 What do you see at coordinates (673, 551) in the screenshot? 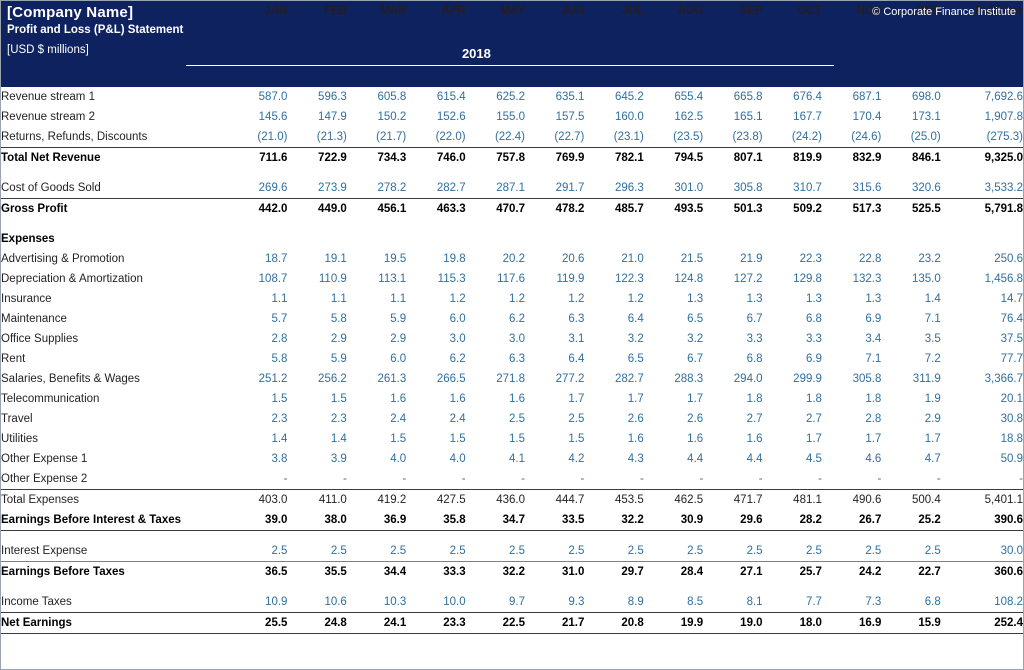
I see `cell-interest-expense-aug: 2.5` at bounding box center [673, 551].